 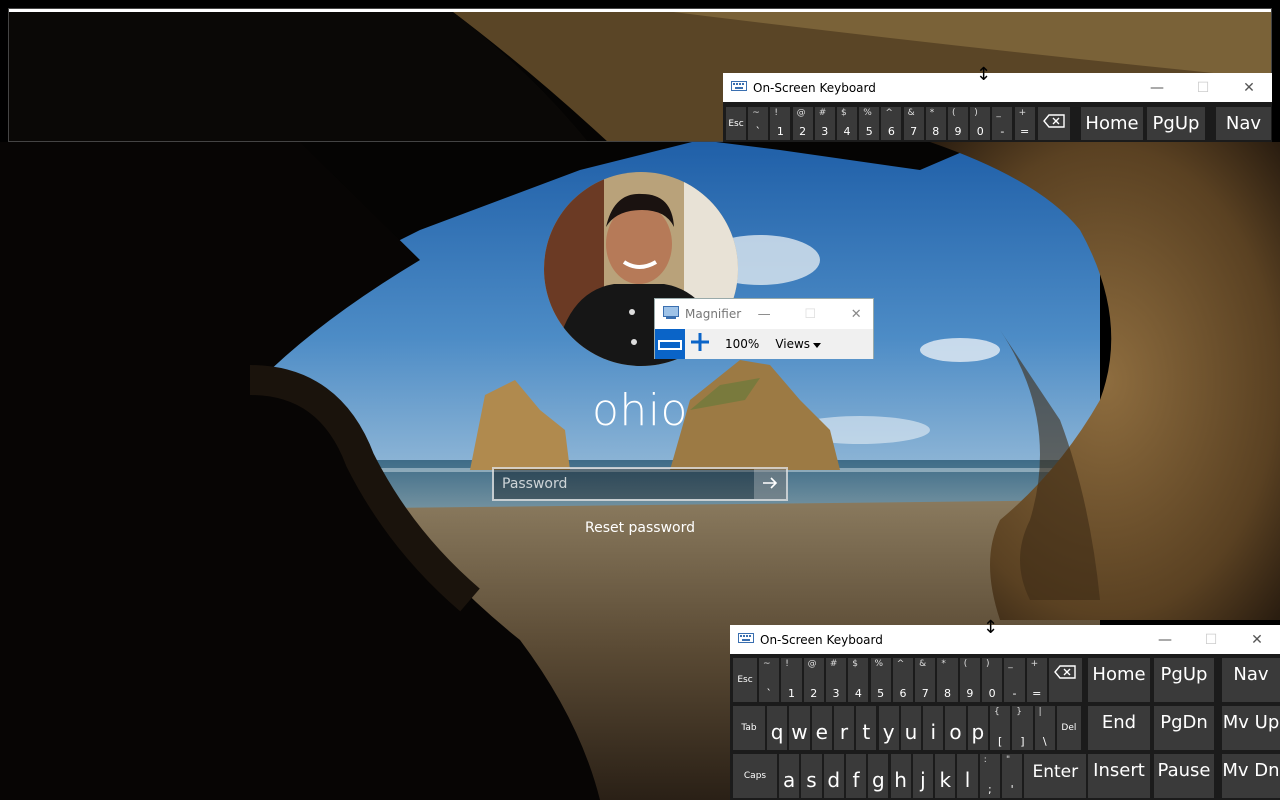 I want to click on key-a: a, so click(x=789, y=776).